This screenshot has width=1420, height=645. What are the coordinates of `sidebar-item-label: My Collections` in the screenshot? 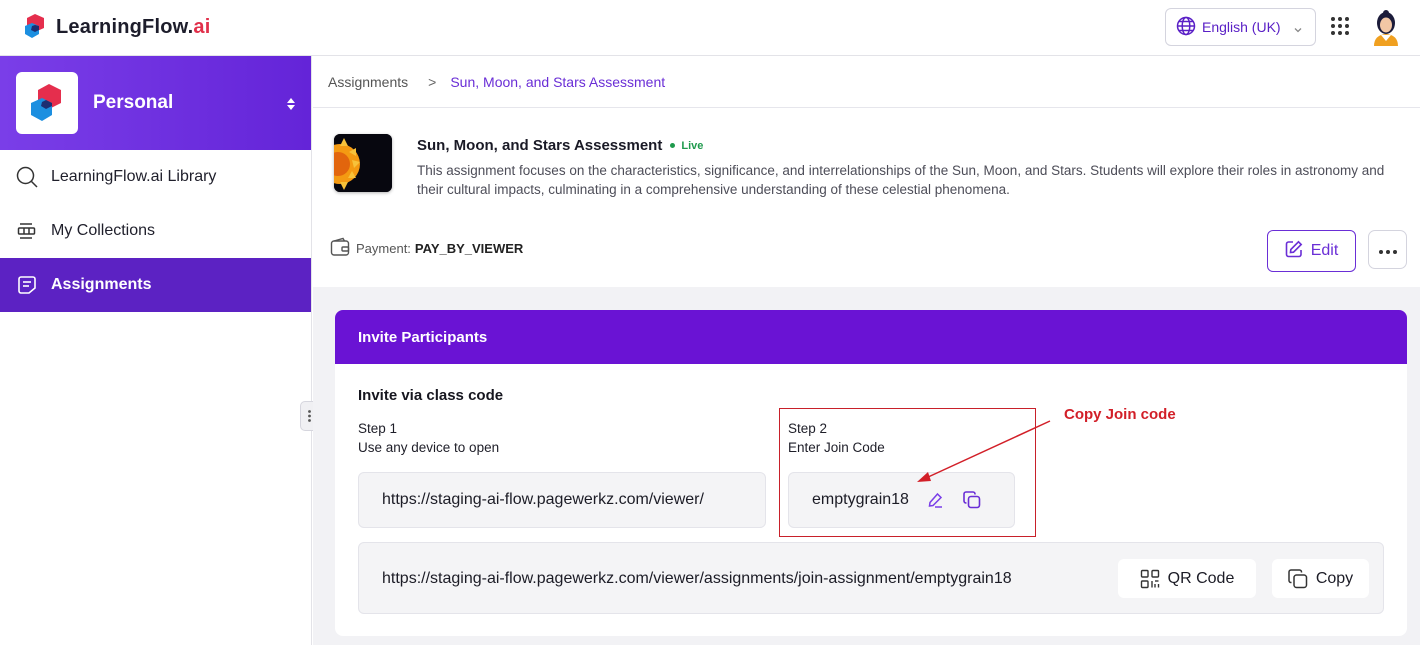 It's located at (103, 230).